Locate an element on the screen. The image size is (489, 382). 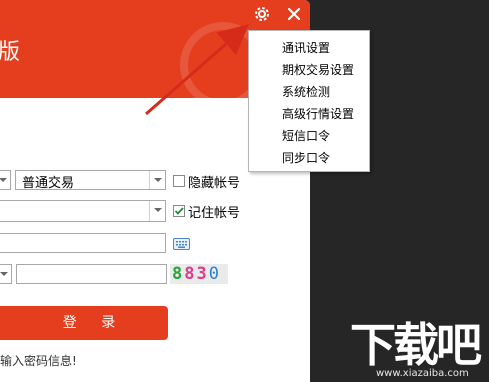
watermark-text: 下载吧 is located at coordinates (416, 345).